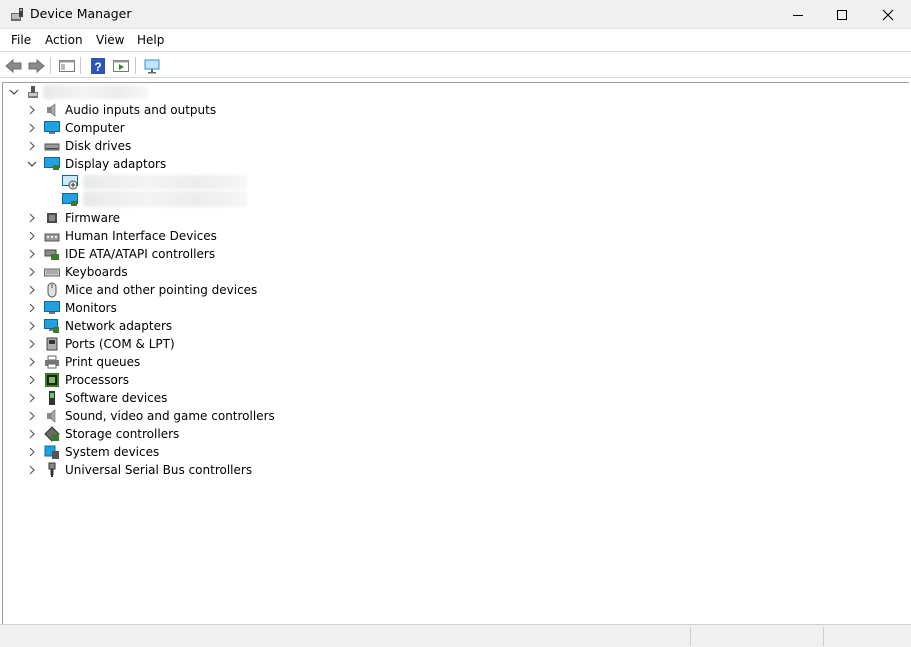  What do you see at coordinates (51, 416) in the screenshot?
I see `speaker-icon` at bounding box center [51, 416].